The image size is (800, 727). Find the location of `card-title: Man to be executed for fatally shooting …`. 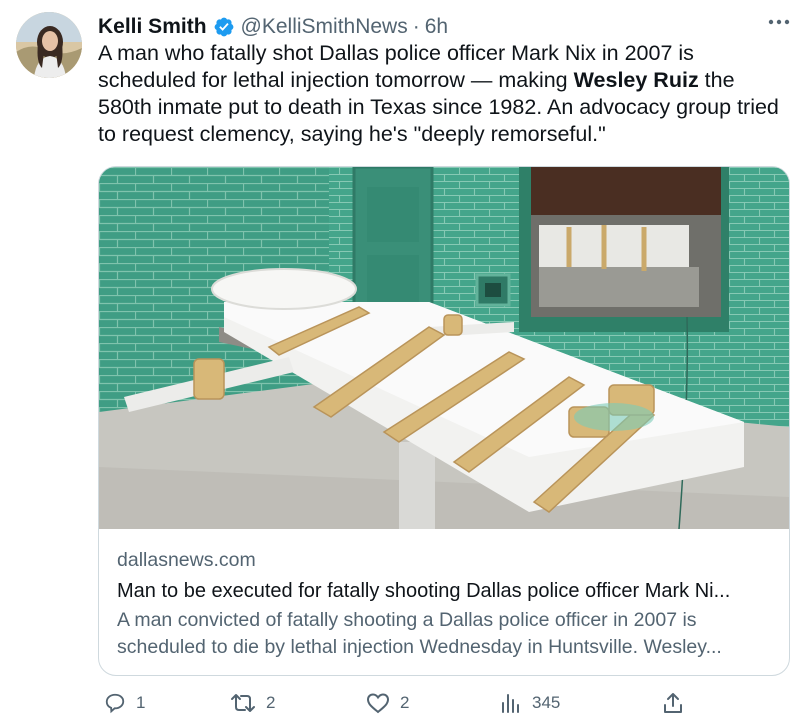

card-title: Man to be executed for fatally shooting … is located at coordinates (444, 591).